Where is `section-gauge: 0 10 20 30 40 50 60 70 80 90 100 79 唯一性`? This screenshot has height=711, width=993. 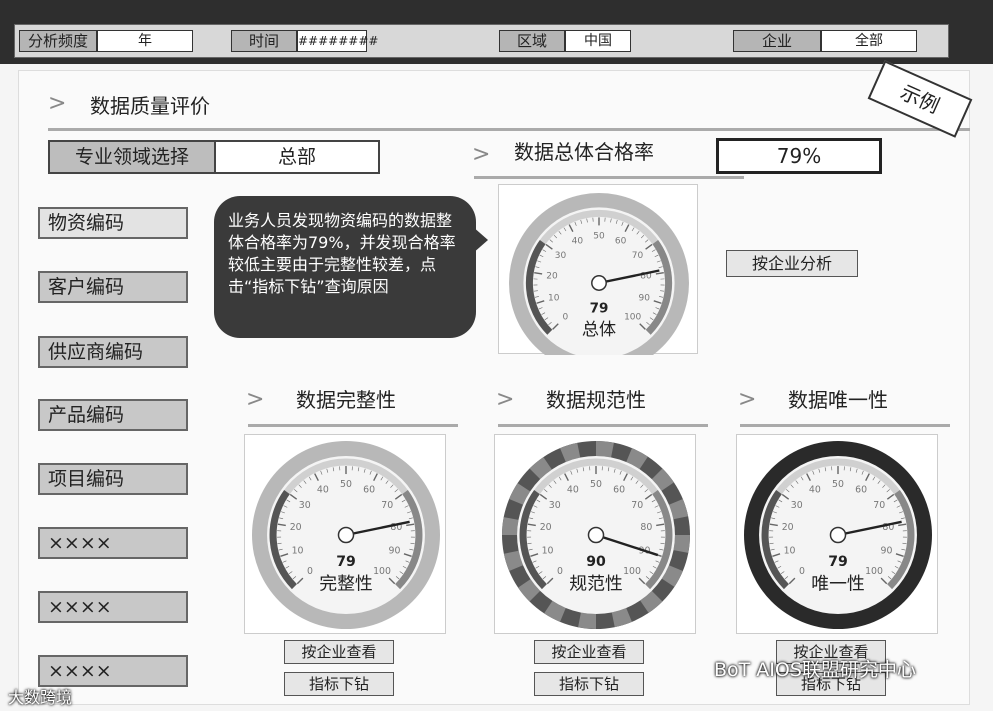
section-gauge: 0 10 20 30 40 50 60 70 80 90 100 79 唯一性 is located at coordinates (837, 534).